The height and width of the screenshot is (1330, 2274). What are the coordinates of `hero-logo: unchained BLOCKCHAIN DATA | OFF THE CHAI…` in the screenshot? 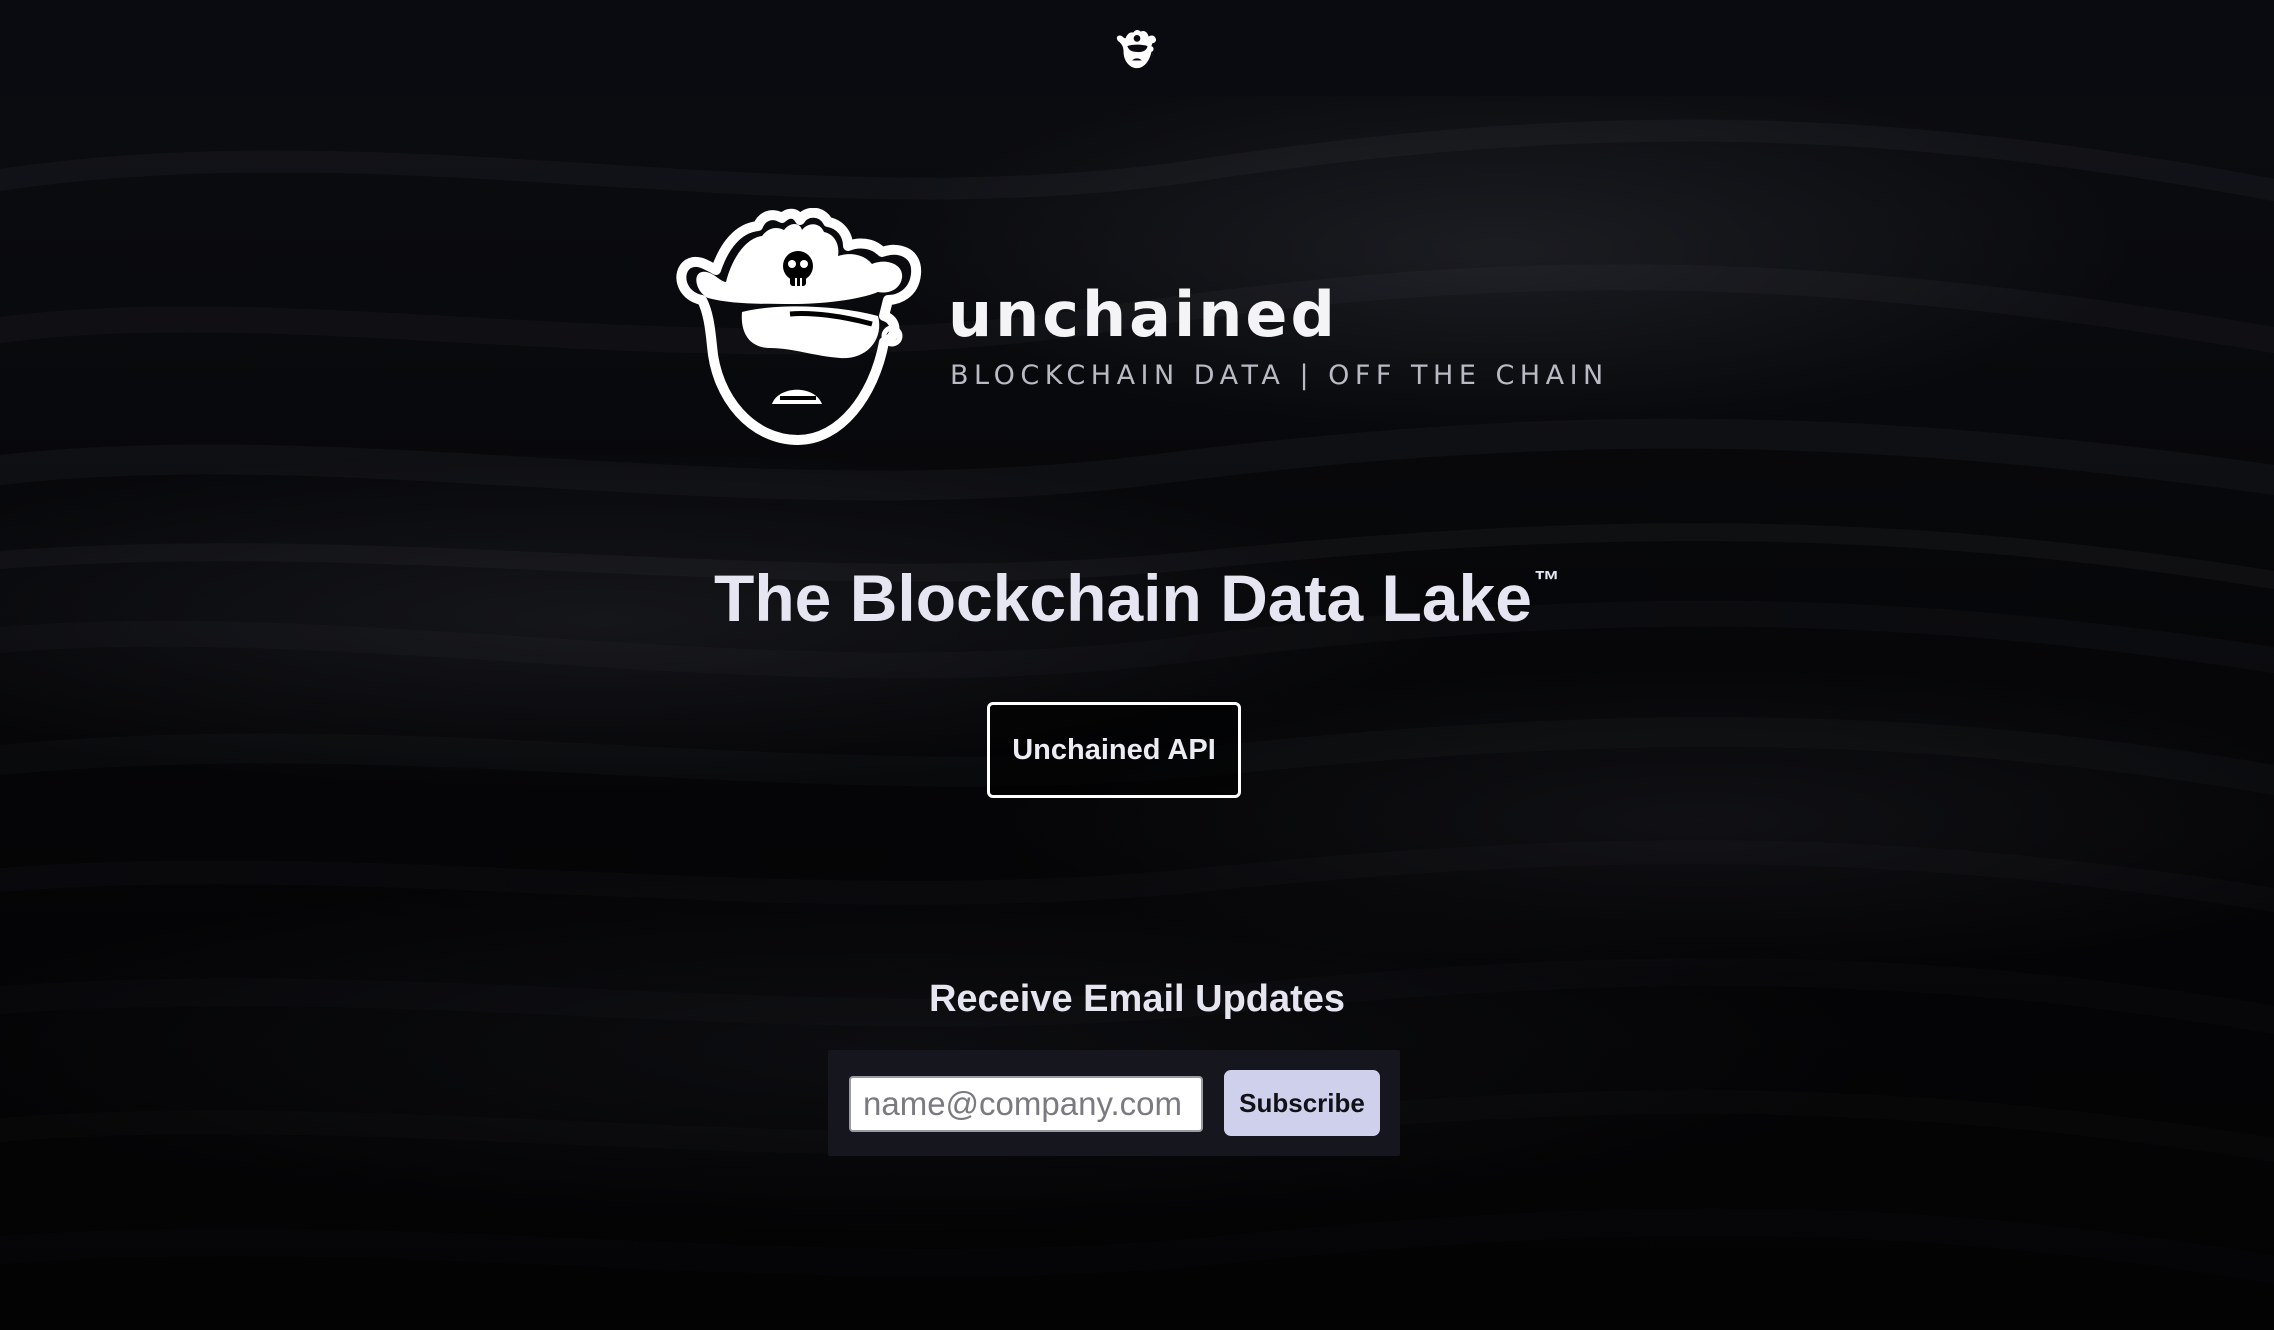 It's located at (1137, 333).